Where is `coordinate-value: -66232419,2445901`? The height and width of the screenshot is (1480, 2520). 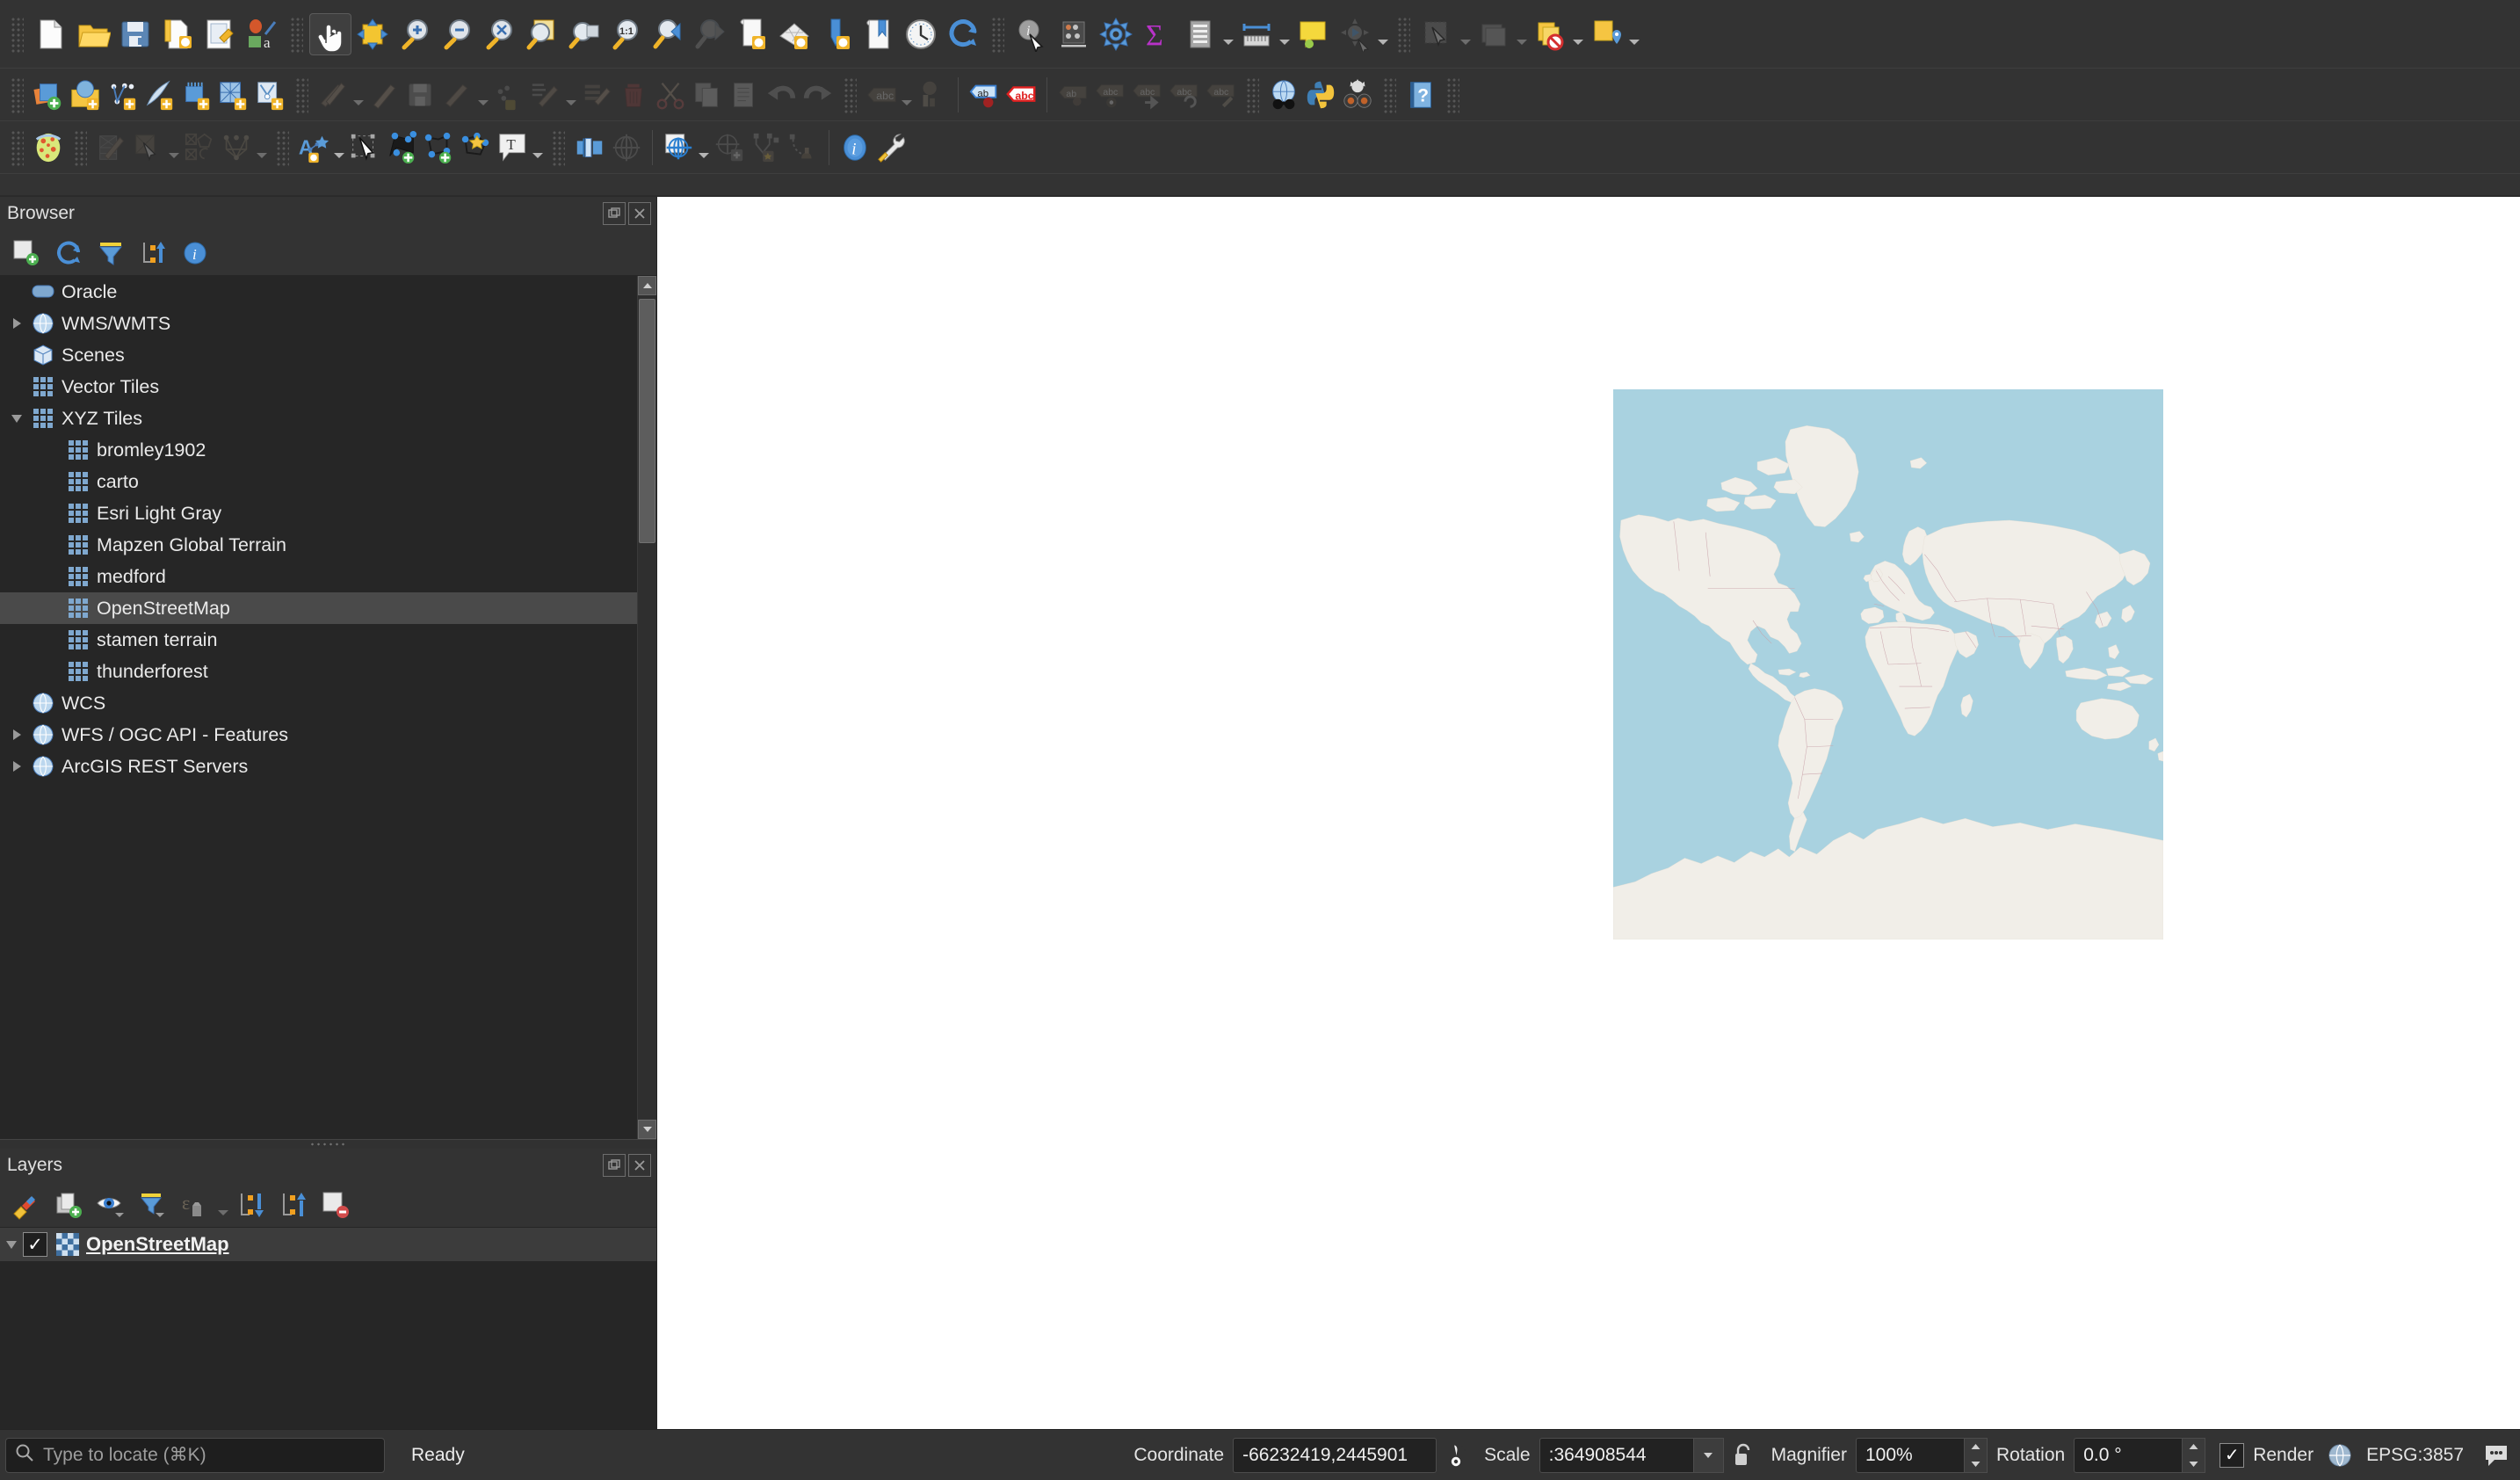 coordinate-value: -66232419,2445901 is located at coordinates (1335, 1455).